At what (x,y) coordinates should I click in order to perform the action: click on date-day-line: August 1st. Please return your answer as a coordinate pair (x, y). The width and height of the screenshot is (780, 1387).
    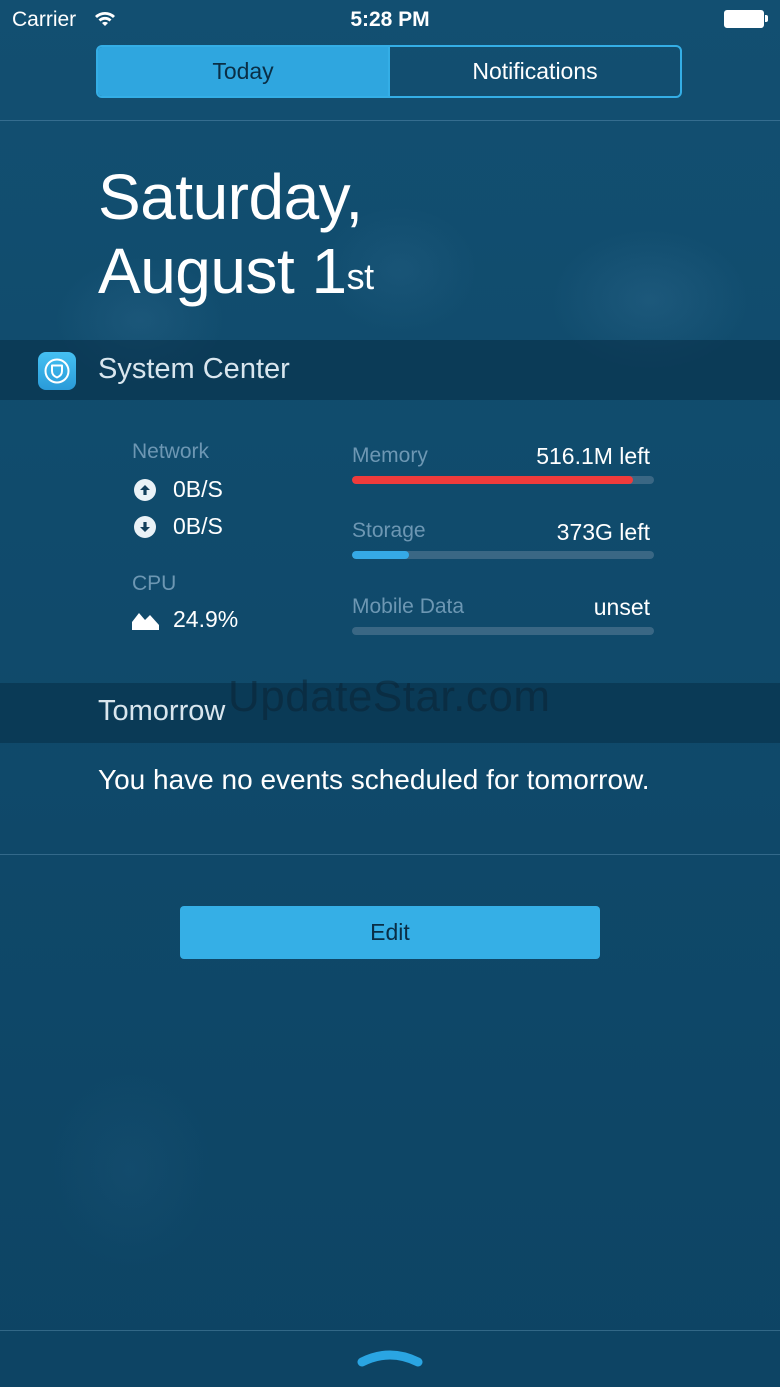
    Looking at the image, I should click on (236, 271).